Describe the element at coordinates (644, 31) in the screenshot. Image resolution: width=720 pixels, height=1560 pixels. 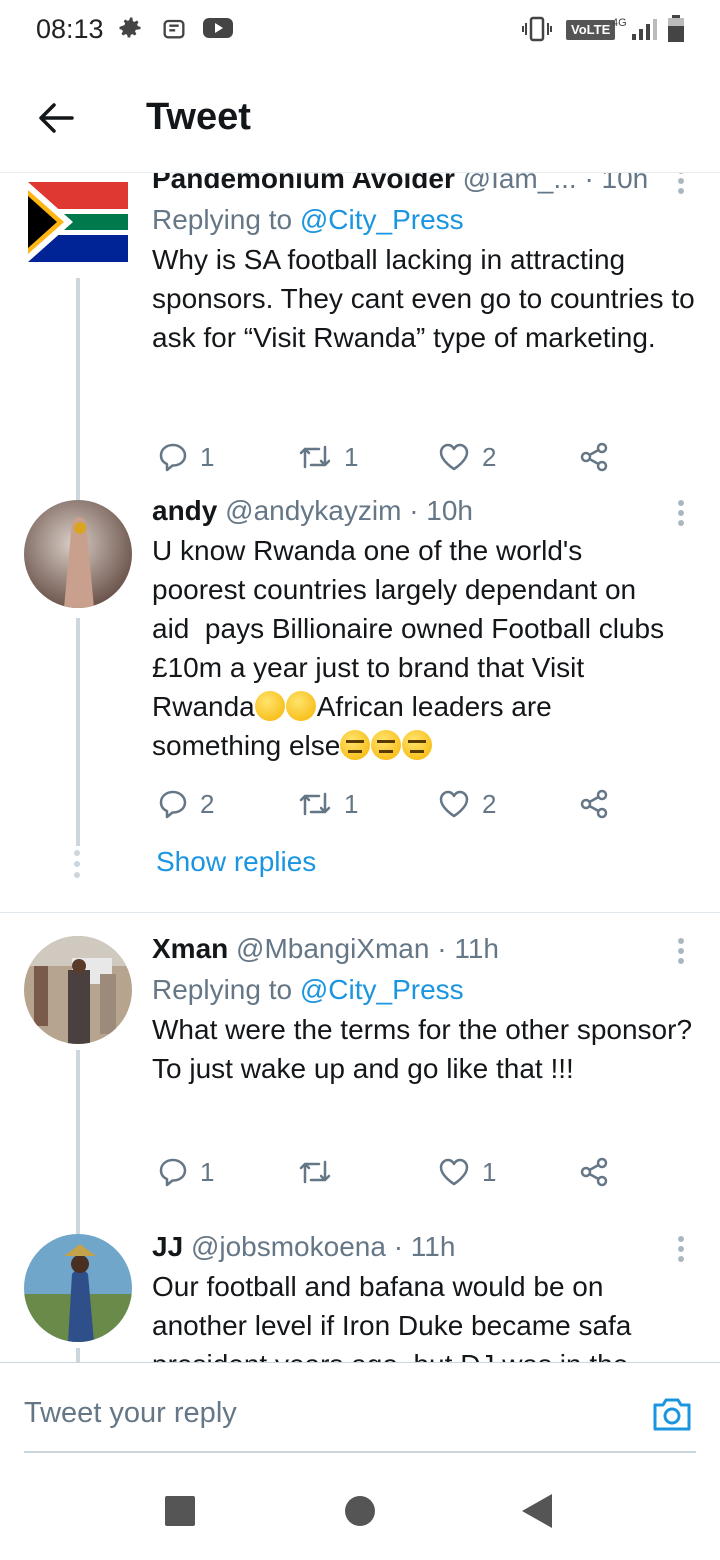
I see `signal-icon` at that location.